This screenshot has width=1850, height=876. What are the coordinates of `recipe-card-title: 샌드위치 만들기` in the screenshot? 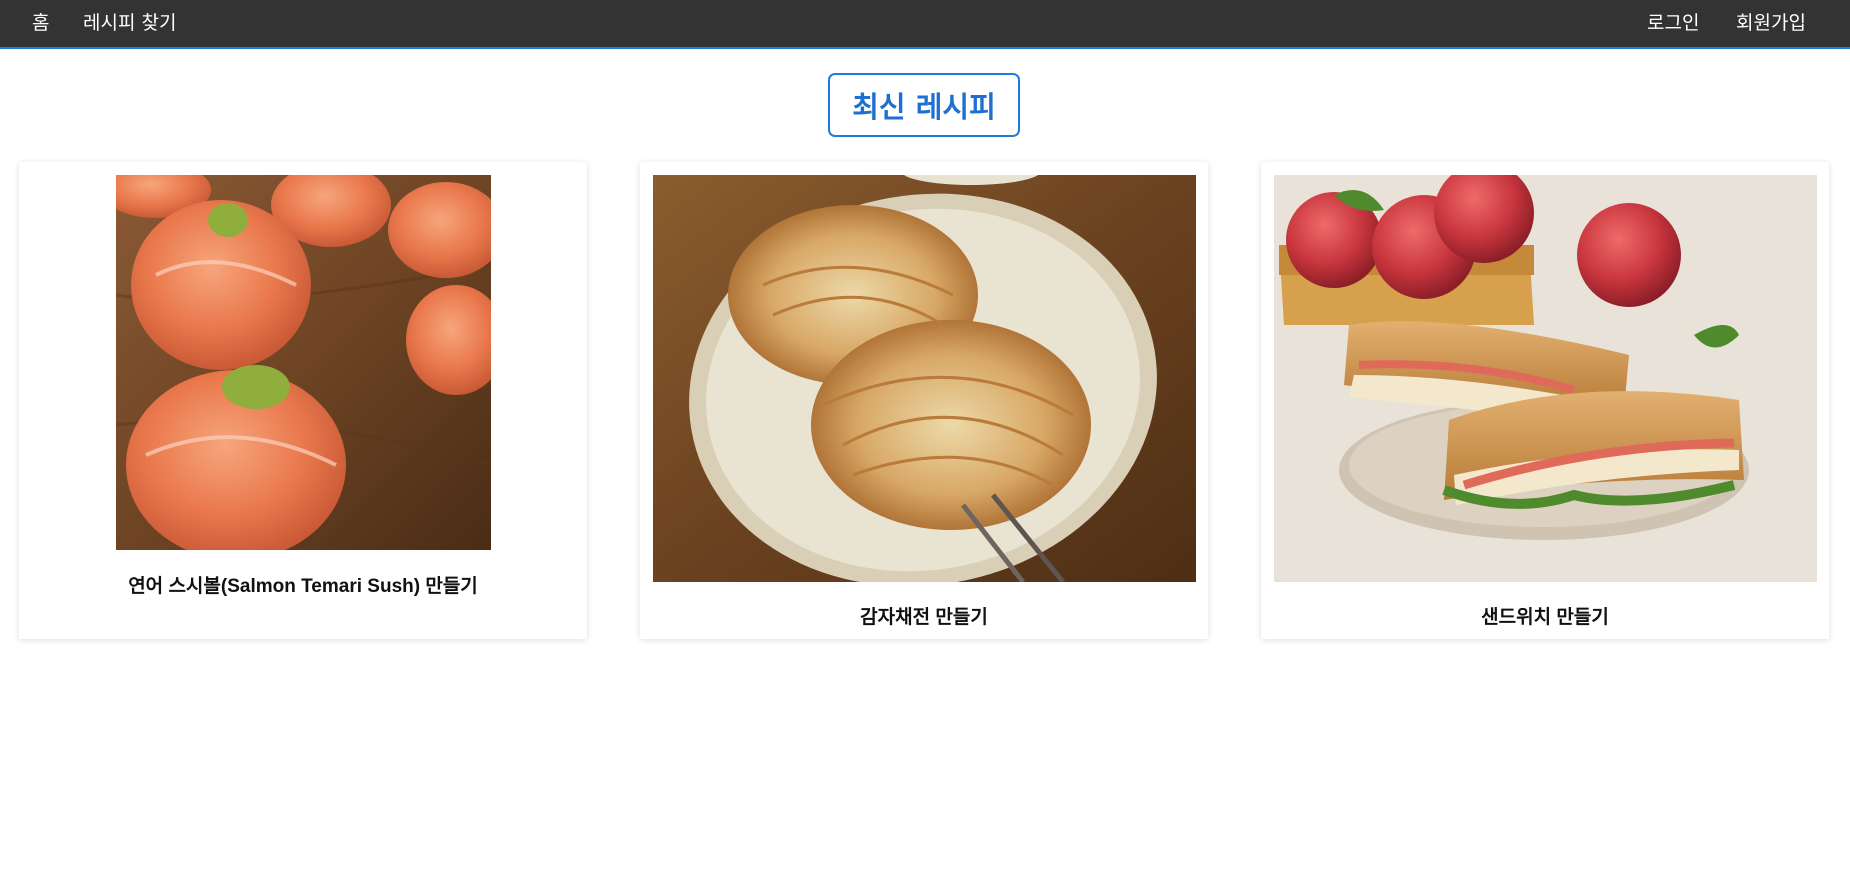 It's located at (1545, 615).